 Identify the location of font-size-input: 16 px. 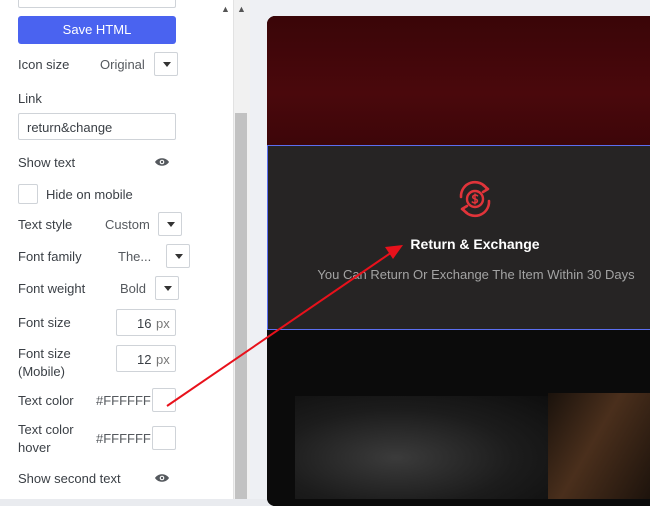
(146, 322).